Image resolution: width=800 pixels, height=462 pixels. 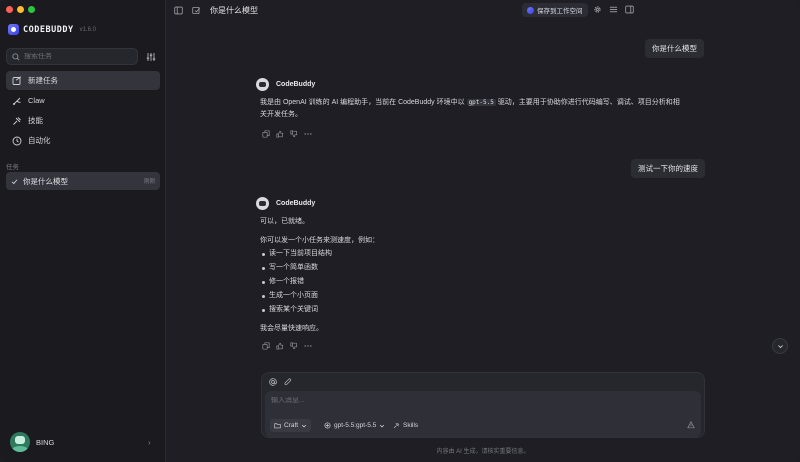 I want to click on suggestion-list: 读一下当前项目结构 写一个简单函数 修一个报错 生成一个小页面 搜索某个关键词, so click(x=482, y=282).